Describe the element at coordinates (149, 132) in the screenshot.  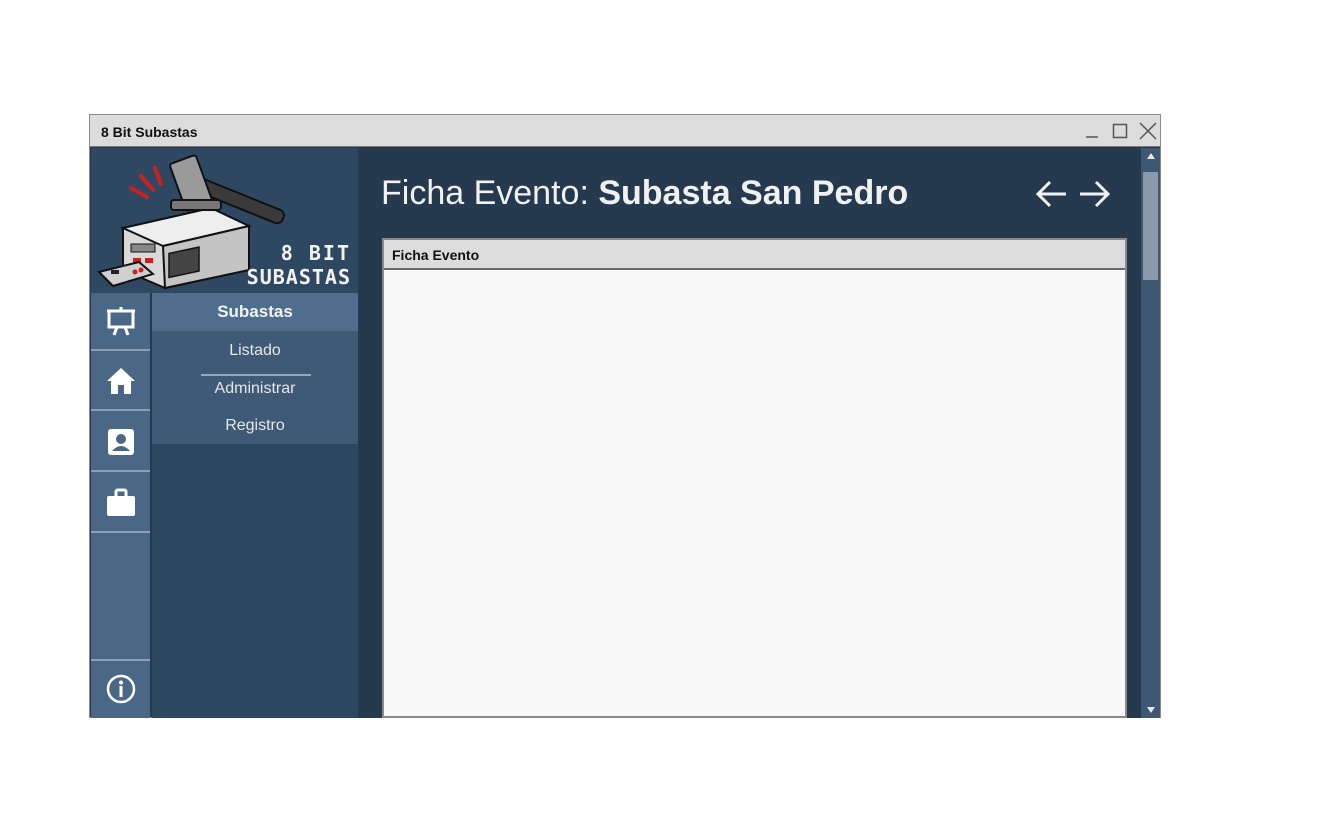
I see `window-title: 8 Bit Subastas` at that location.